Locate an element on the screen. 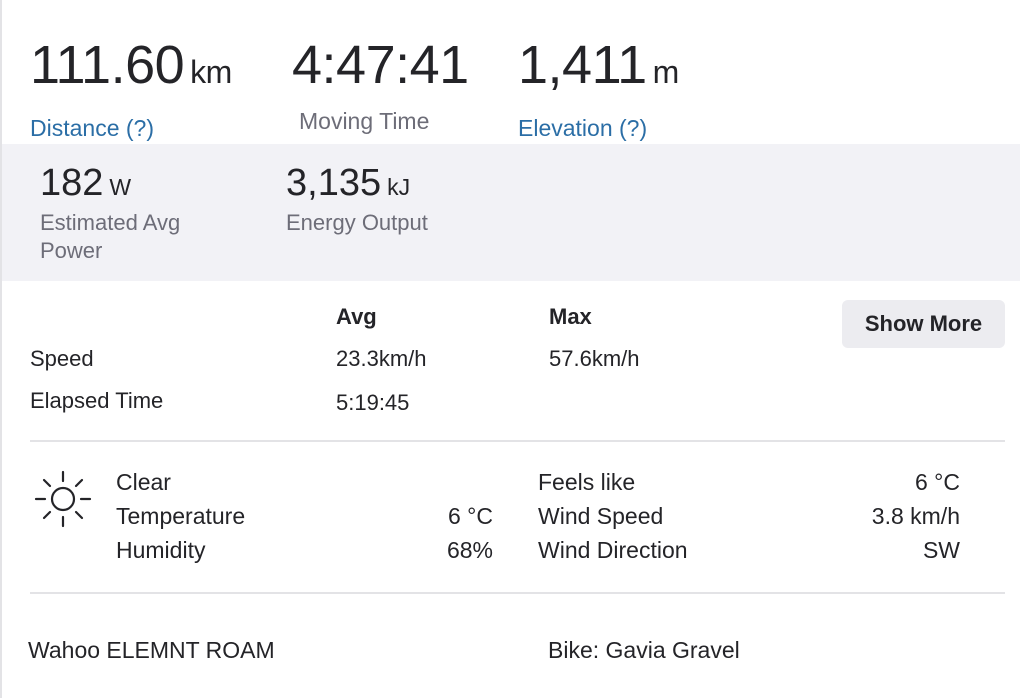 The width and height of the screenshot is (1020, 698). elevation-unit: m is located at coordinates (666, 72).